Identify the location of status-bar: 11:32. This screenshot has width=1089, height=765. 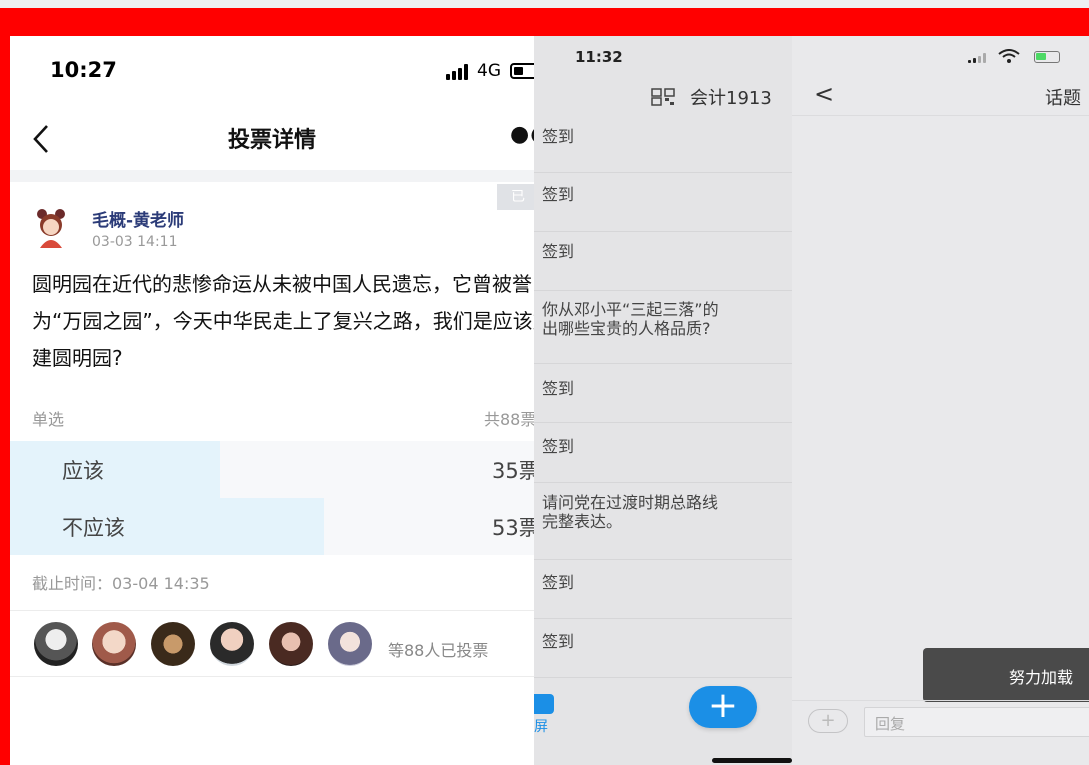
(663, 56).